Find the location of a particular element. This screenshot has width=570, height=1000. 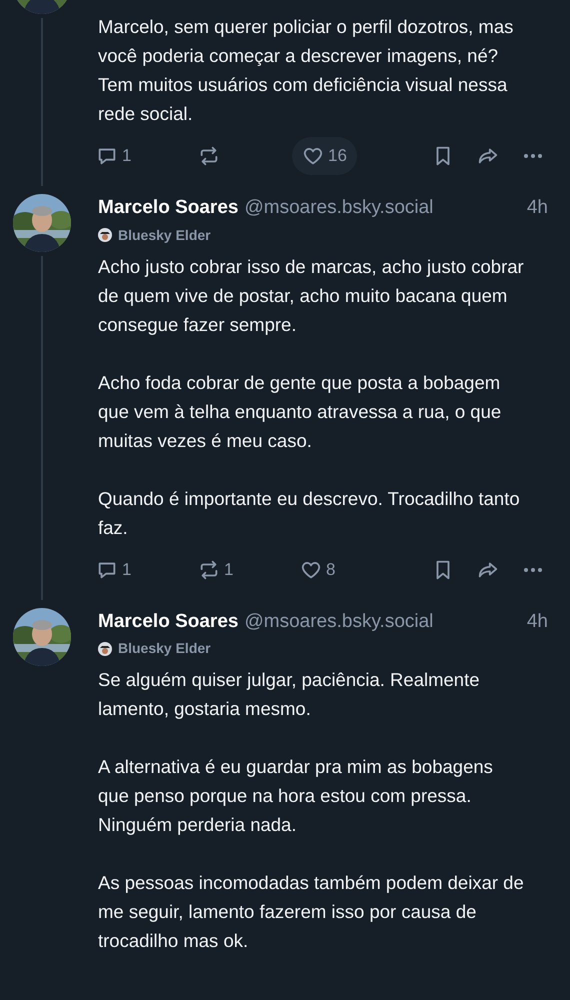

post-text: As pessoas incomodadas também podem deixar de me seguir, lamento fazerem isso por causa de trocadilho mas ok. is located at coordinates (311, 912).